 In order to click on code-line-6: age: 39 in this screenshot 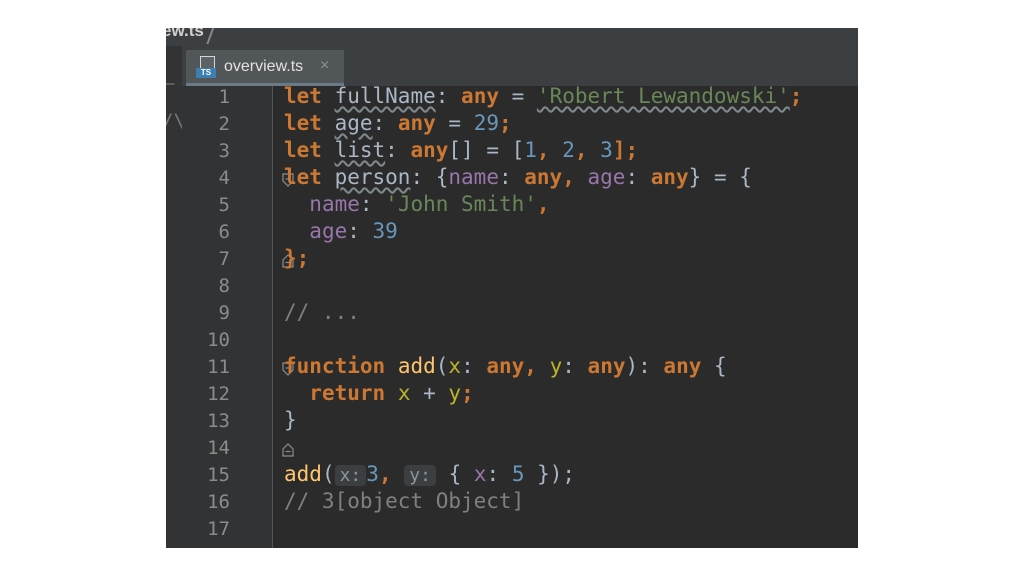, I will do `click(353, 231)`.